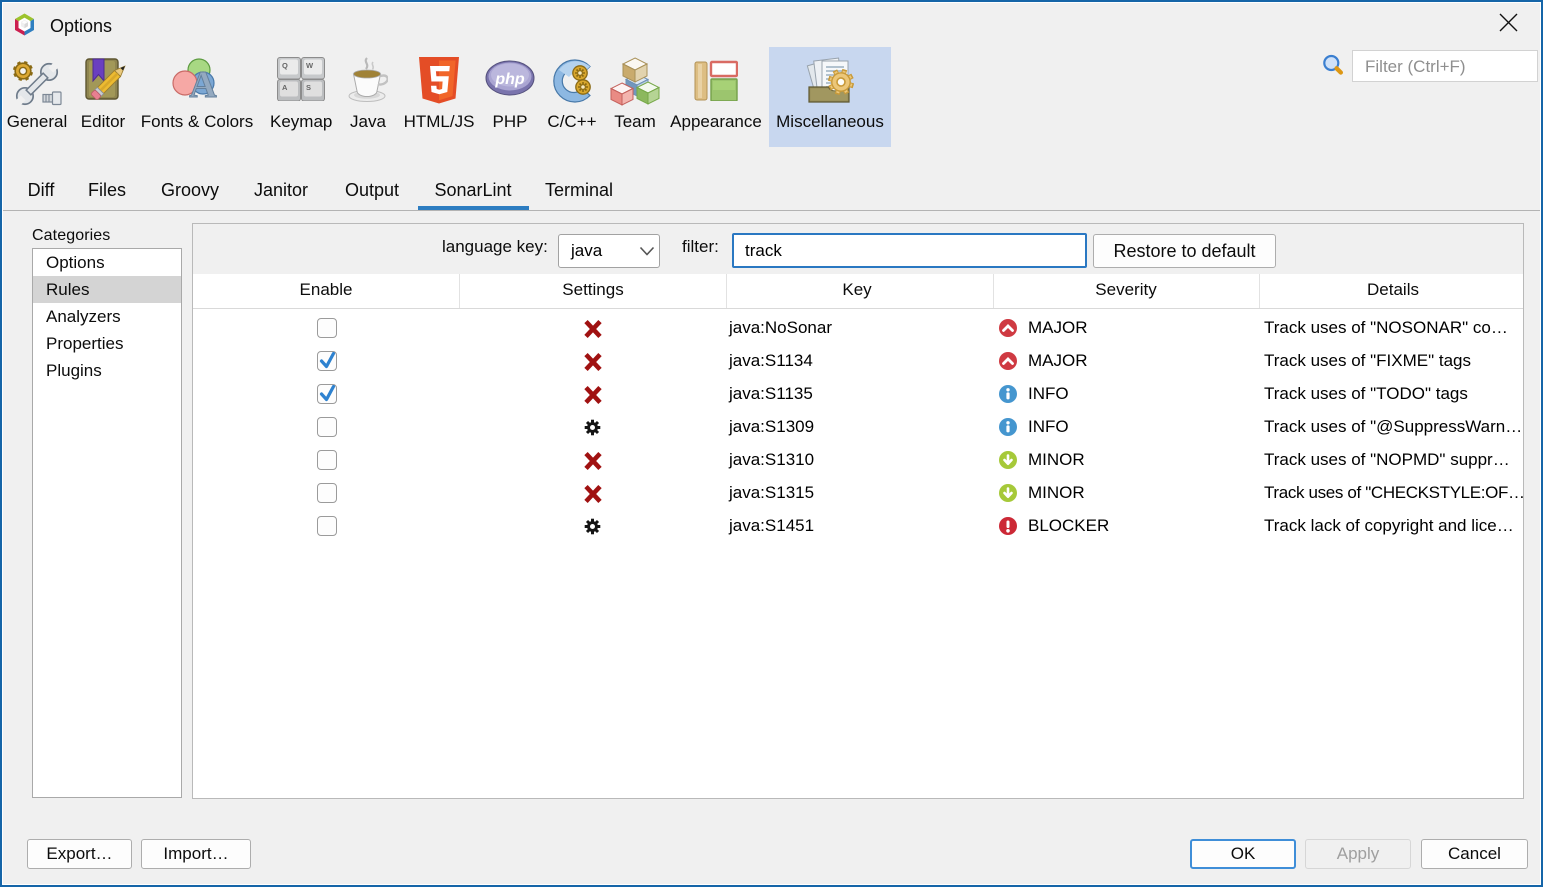 The height and width of the screenshot is (887, 1543). Describe the element at coordinates (285, 65) in the screenshot. I see `svg-text: Q` at that location.